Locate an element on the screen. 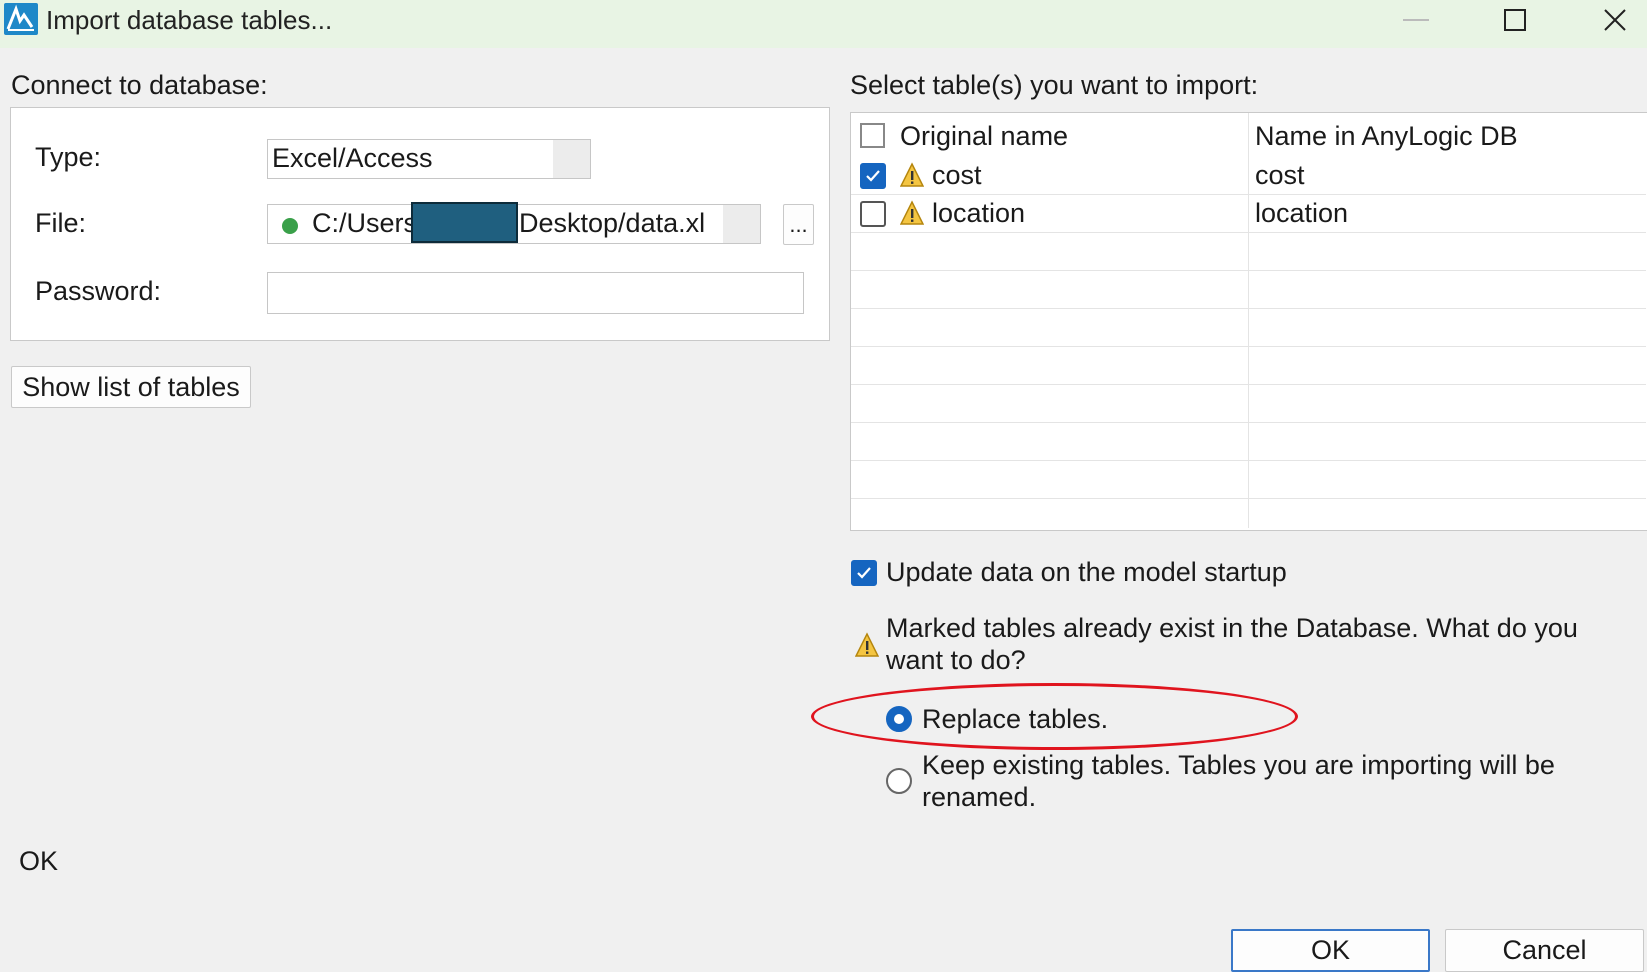 The image size is (1647, 972). cancel-button: Cancel is located at coordinates (1544, 950).